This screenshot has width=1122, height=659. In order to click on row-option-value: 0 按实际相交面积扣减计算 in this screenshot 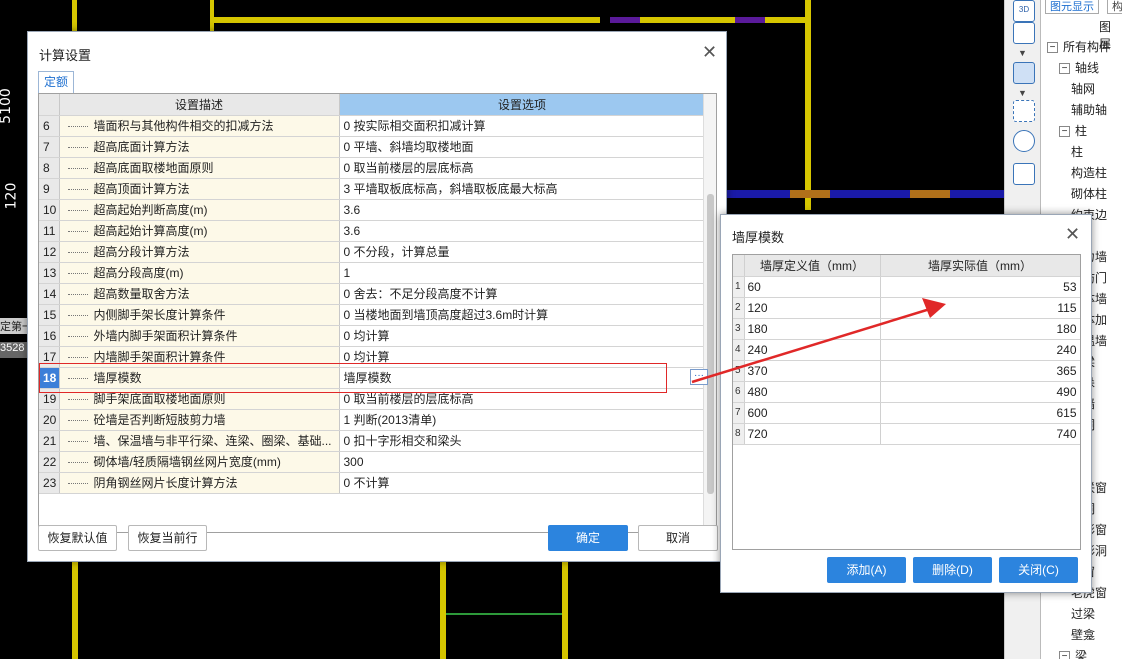, I will do `click(522, 126)`.